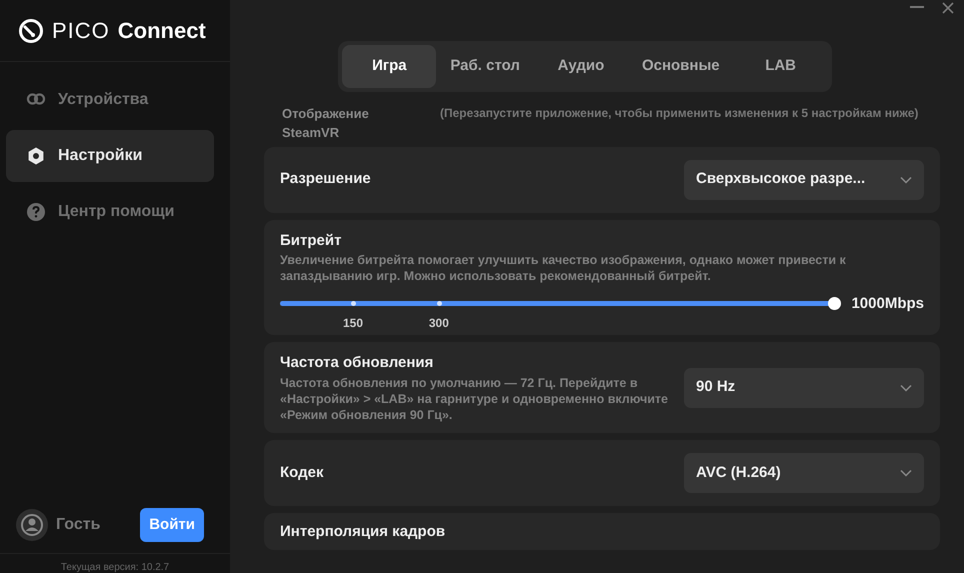 Image resolution: width=964 pixels, height=573 pixels. Describe the element at coordinates (804, 473) in the screenshot. I see `dropdown: AVC (H.264)` at that location.